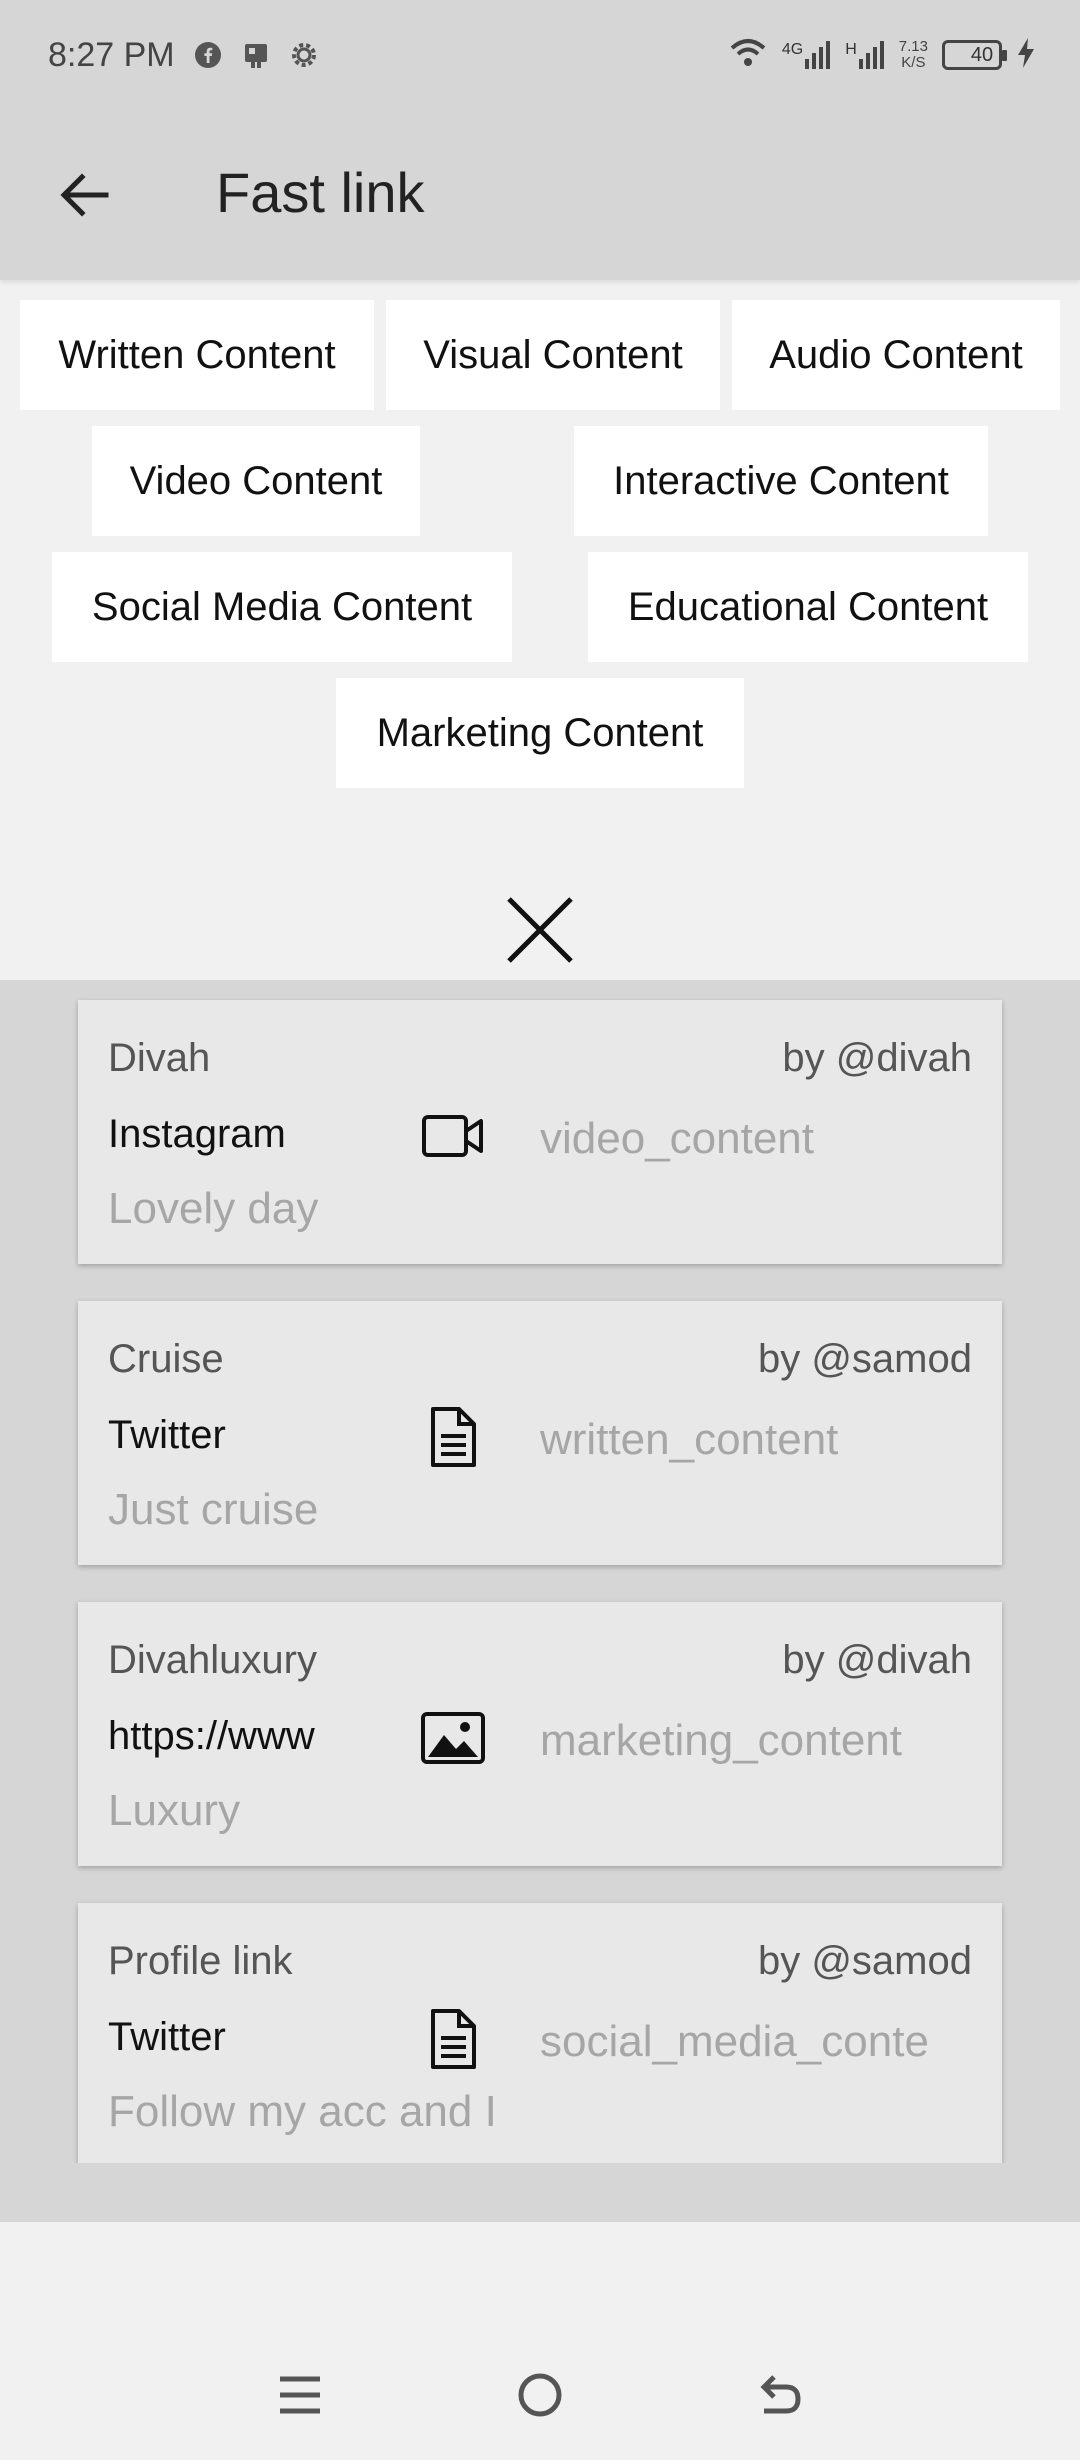  Describe the element at coordinates (540, 195) in the screenshot. I see `app-bar: Fast link` at that location.